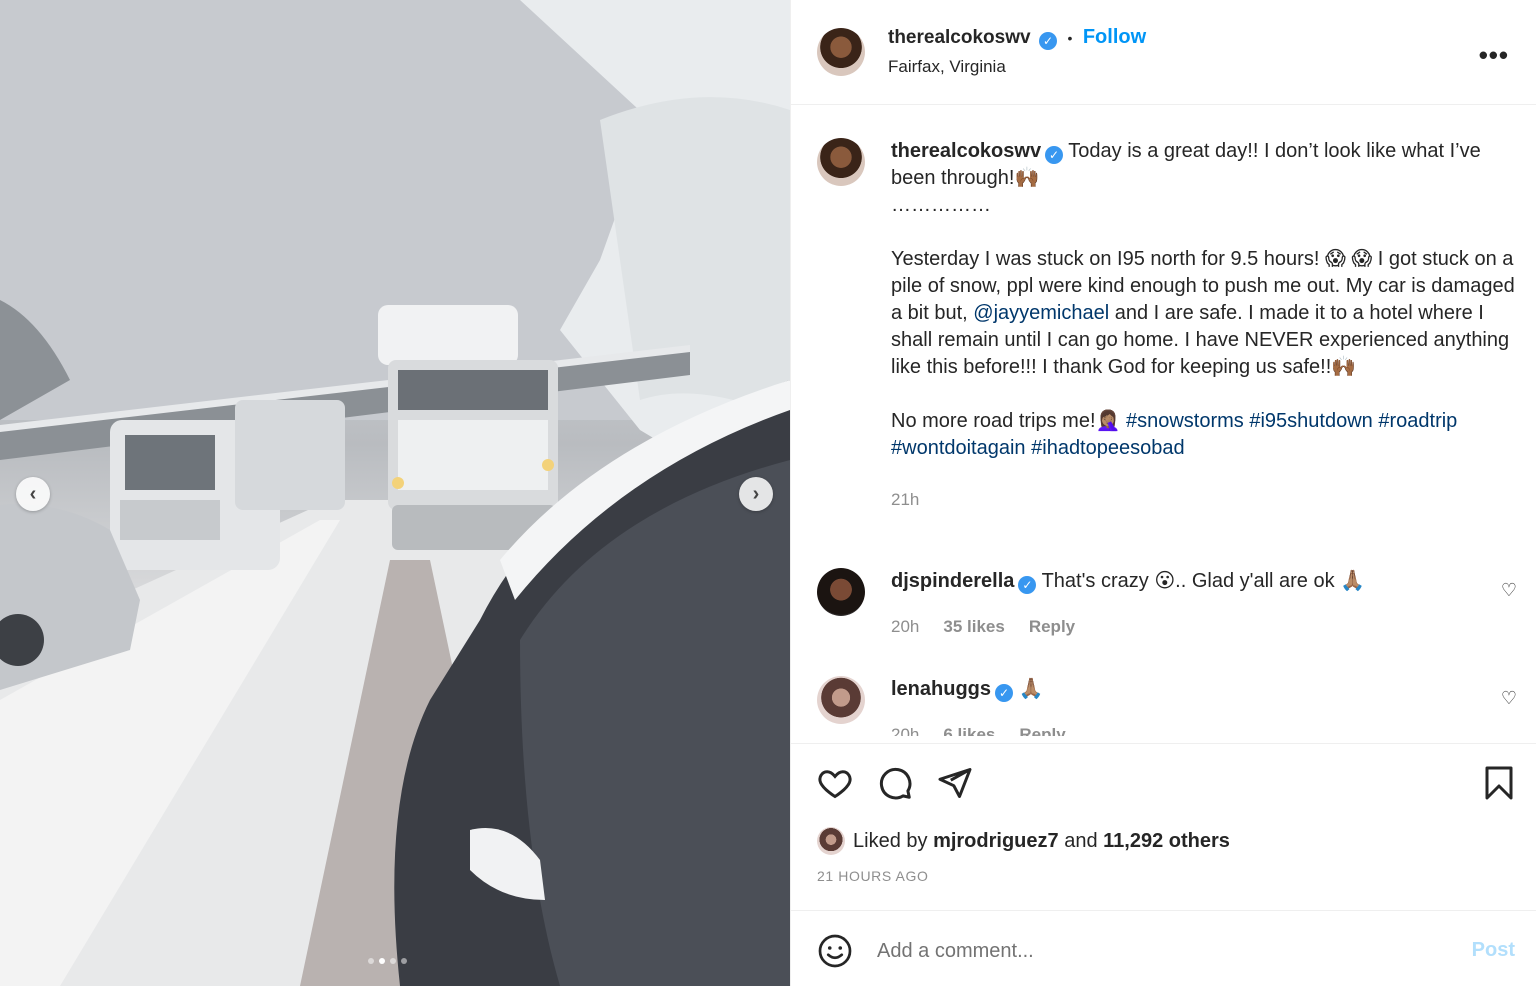 The width and height of the screenshot is (1536, 987). Describe the element at coordinates (382, 961) in the screenshot. I see `carousel-dot-active` at that location.